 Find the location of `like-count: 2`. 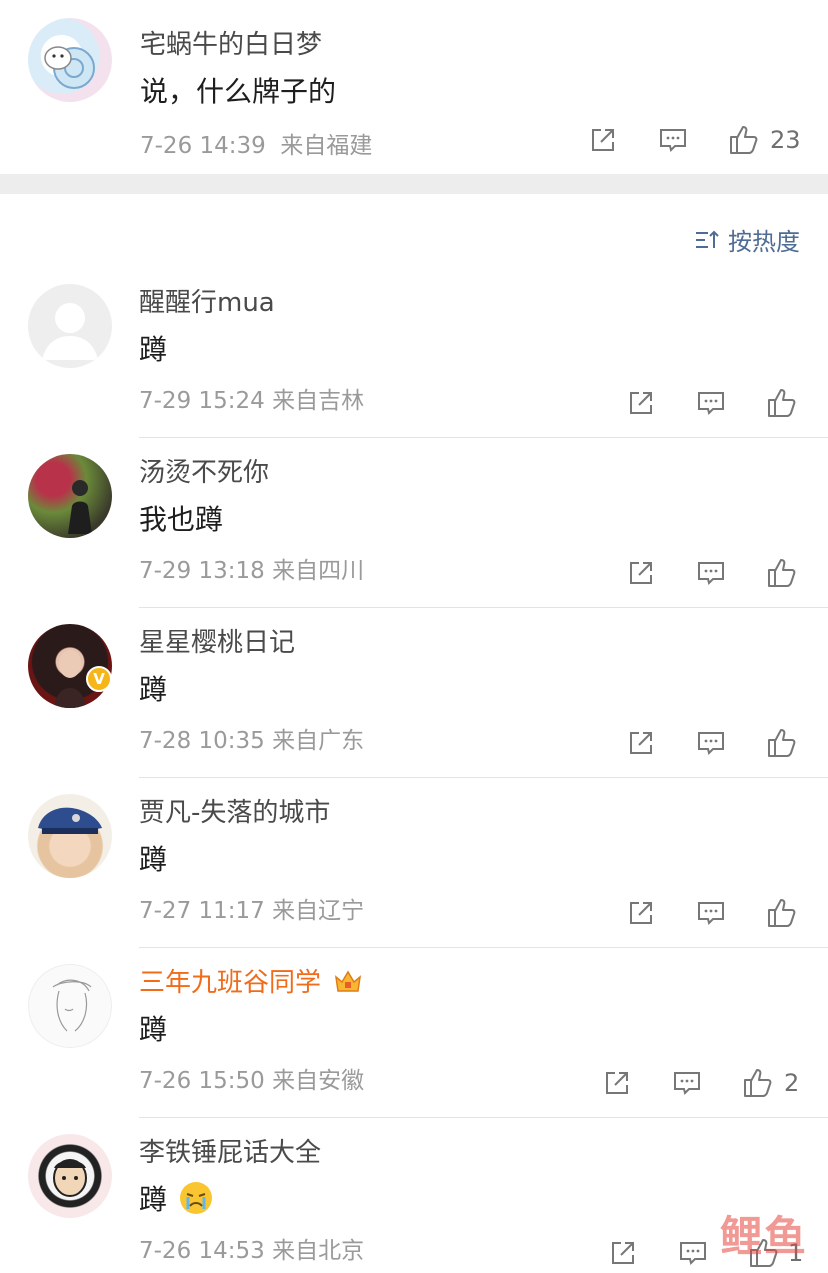

like-count: 2 is located at coordinates (792, 1083).